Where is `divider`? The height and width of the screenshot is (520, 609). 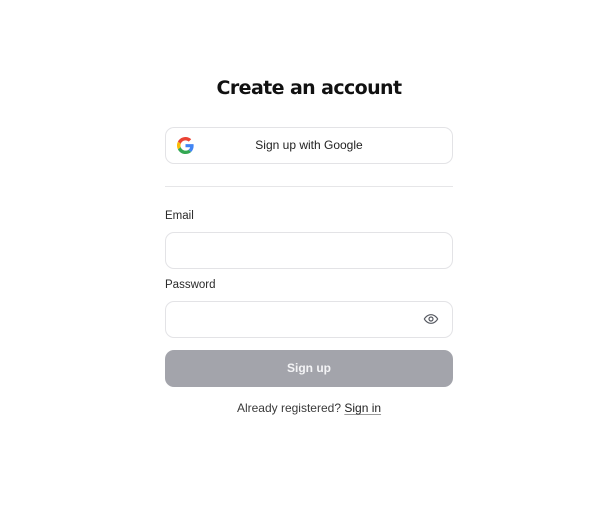
divider is located at coordinates (309, 186).